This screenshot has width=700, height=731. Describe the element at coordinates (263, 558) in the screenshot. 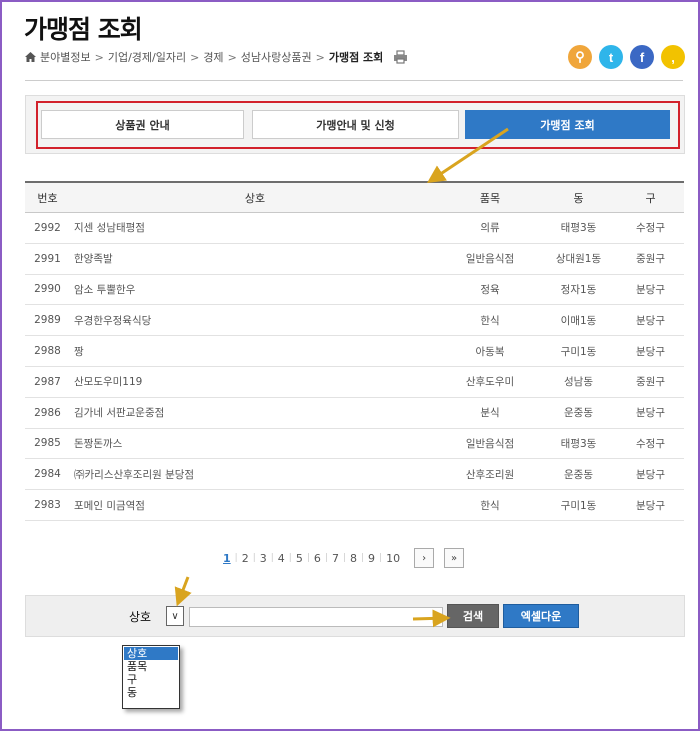

I see `page-link-3: 3` at that location.